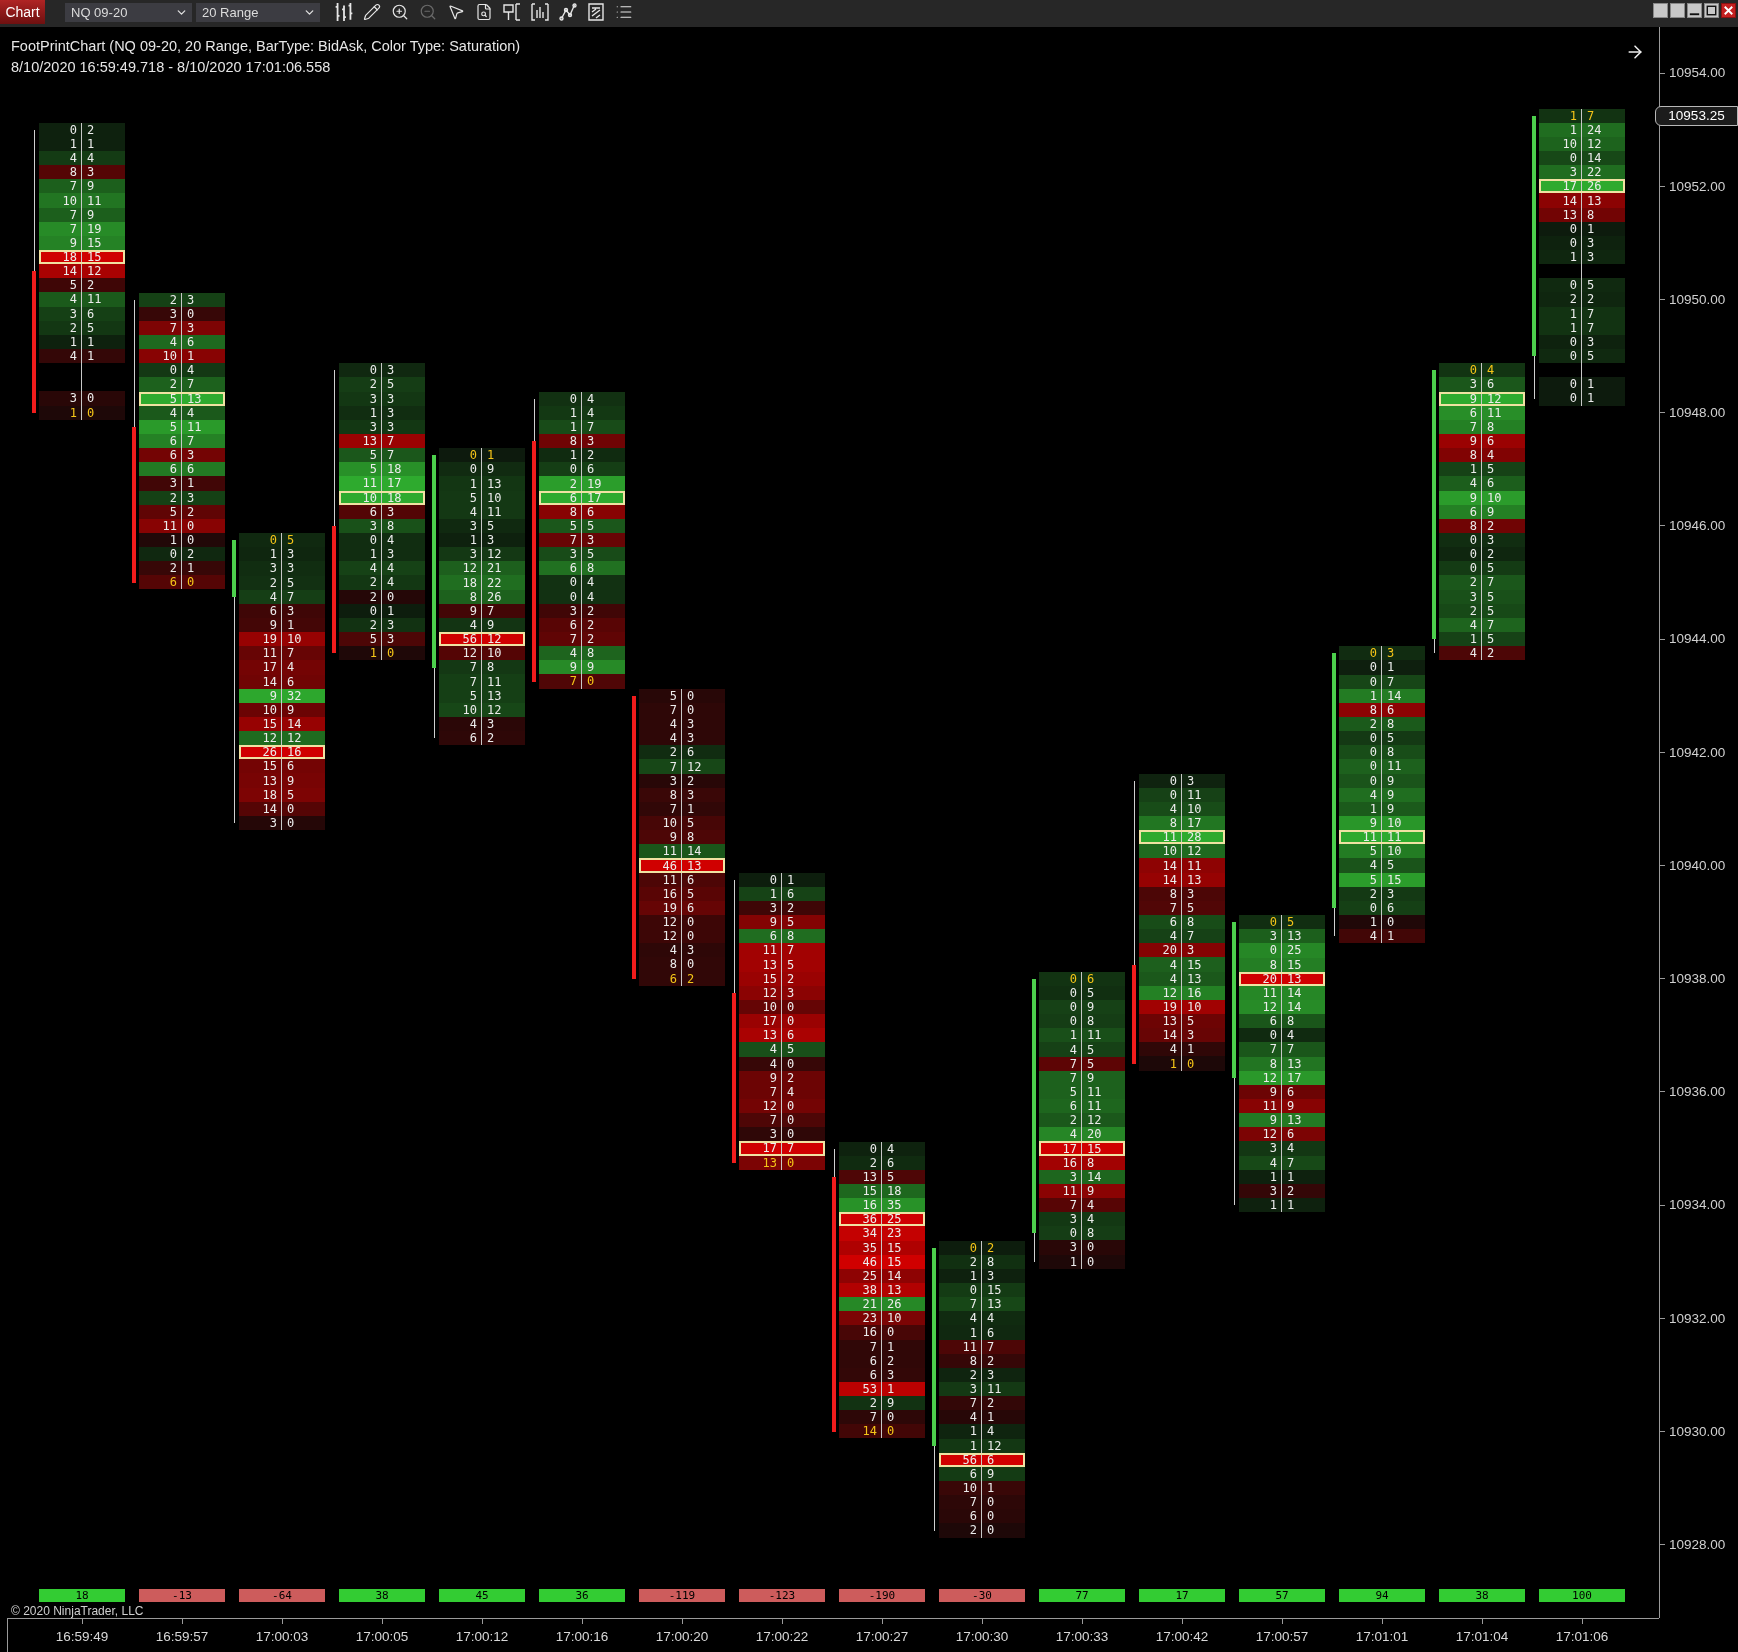 The width and height of the screenshot is (1738, 1652). I want to click on ask-volume: 19, so click(594, 483).